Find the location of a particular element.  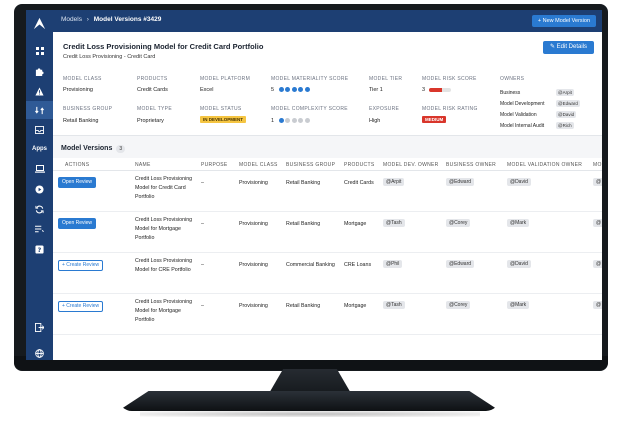

inbox-icon is located at coordinates (39, 130).